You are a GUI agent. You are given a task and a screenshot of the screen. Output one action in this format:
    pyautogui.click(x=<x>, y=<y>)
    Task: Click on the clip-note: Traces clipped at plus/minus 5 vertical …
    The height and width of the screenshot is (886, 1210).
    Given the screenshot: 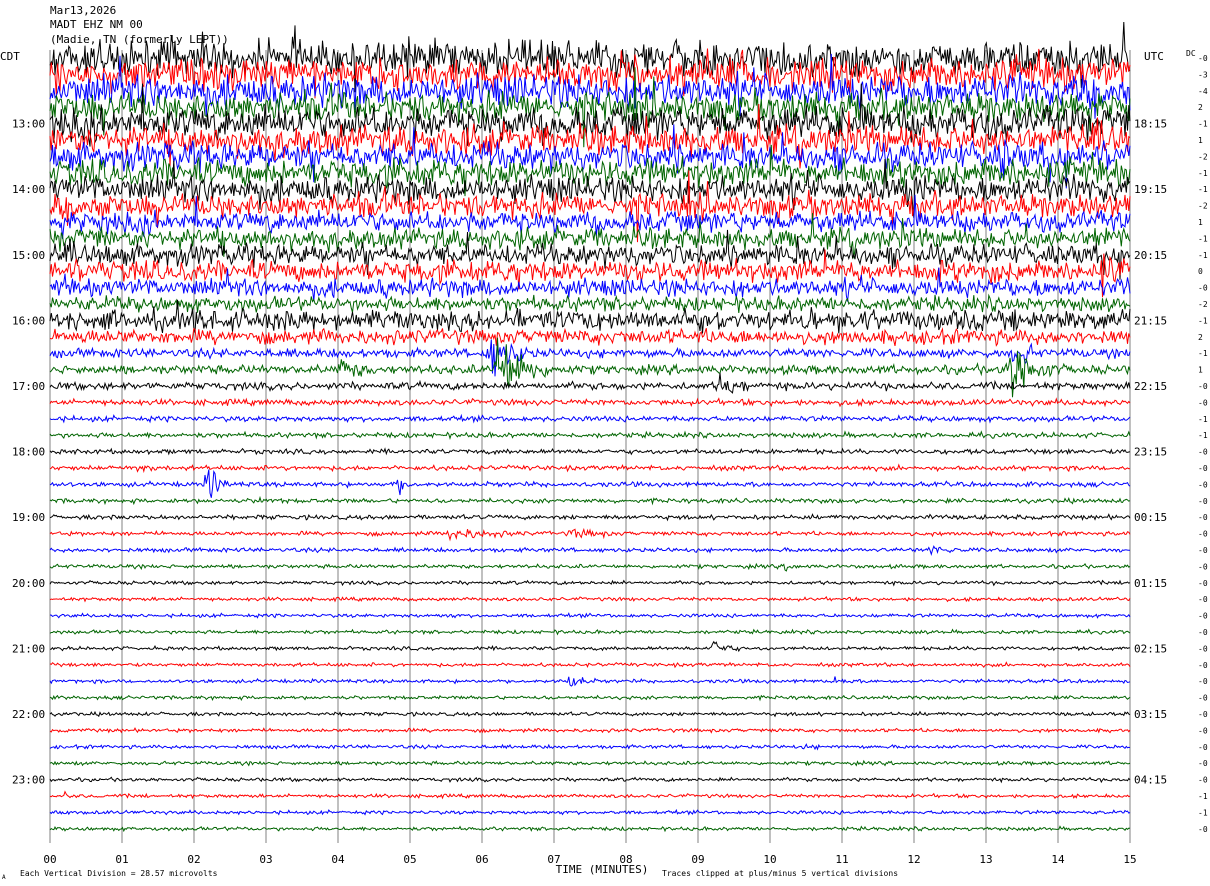 What is the action you would take?
    pyautogui.click(x=780, y=873)
    